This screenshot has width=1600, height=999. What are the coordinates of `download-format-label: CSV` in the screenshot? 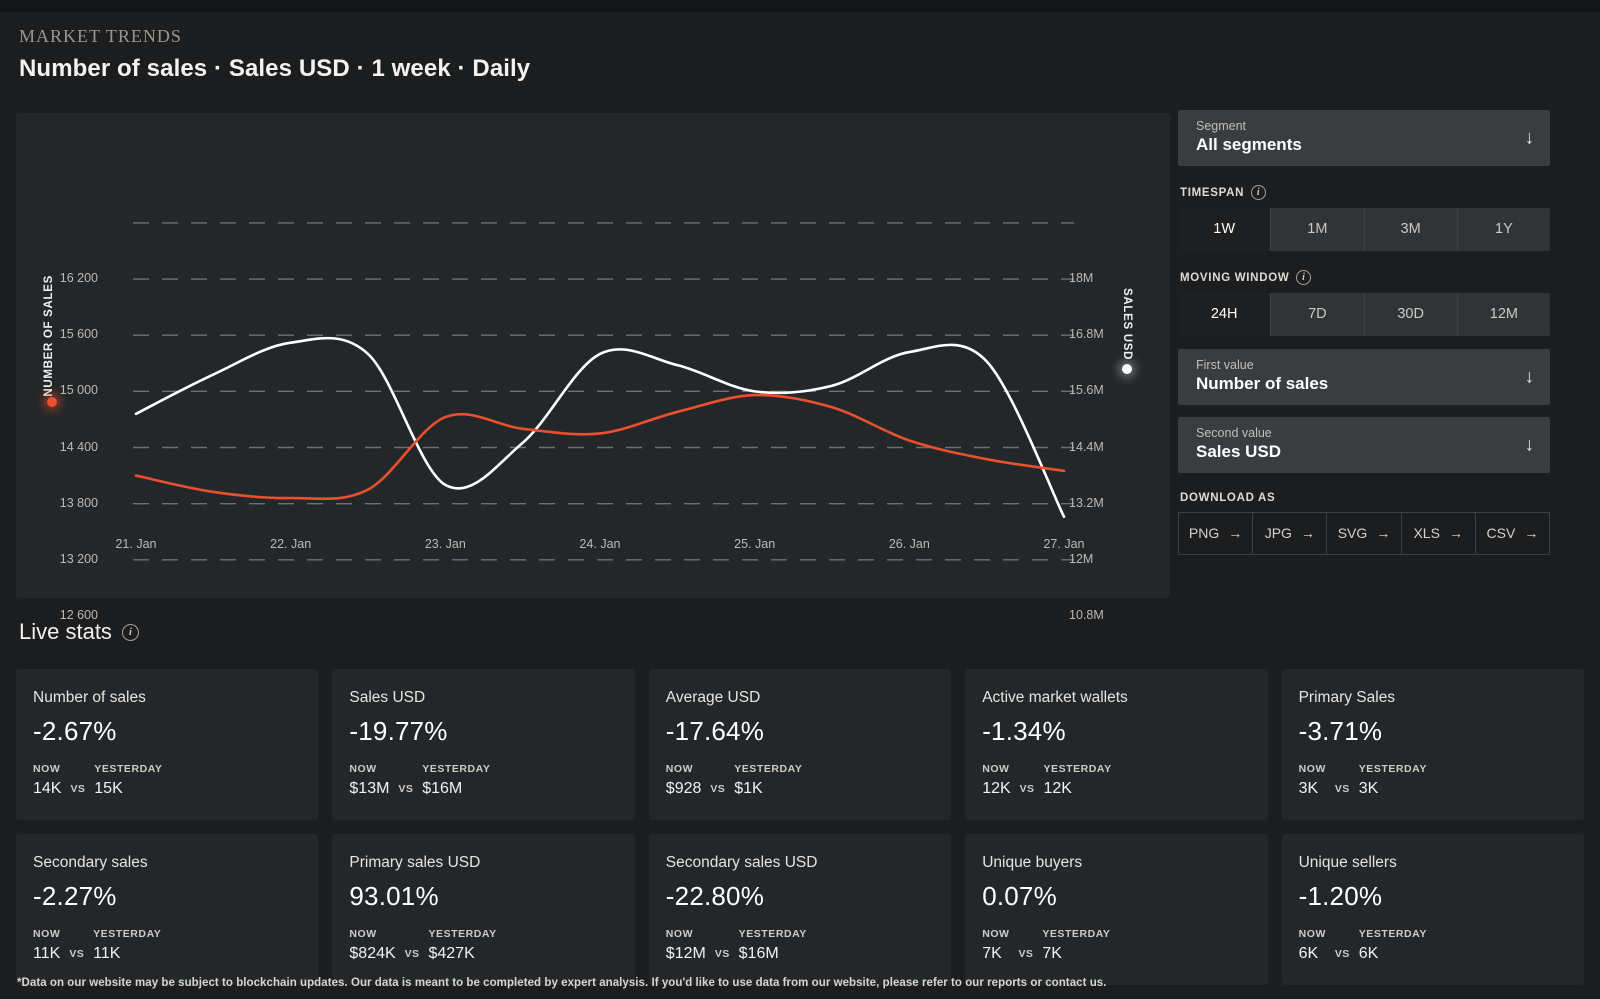 It's located at (1501, 533).